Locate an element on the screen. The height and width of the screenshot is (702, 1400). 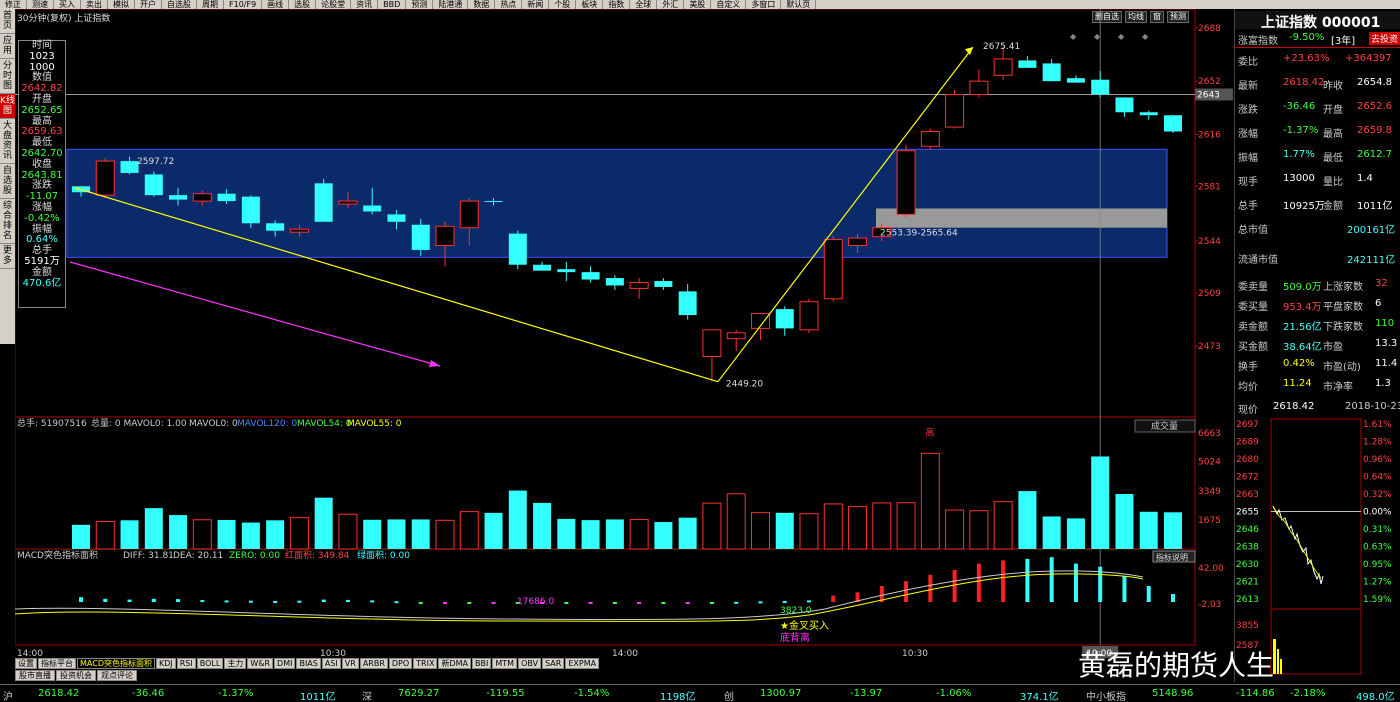
toolbar-item: 陆港通 is located at coordinates (451, 4).